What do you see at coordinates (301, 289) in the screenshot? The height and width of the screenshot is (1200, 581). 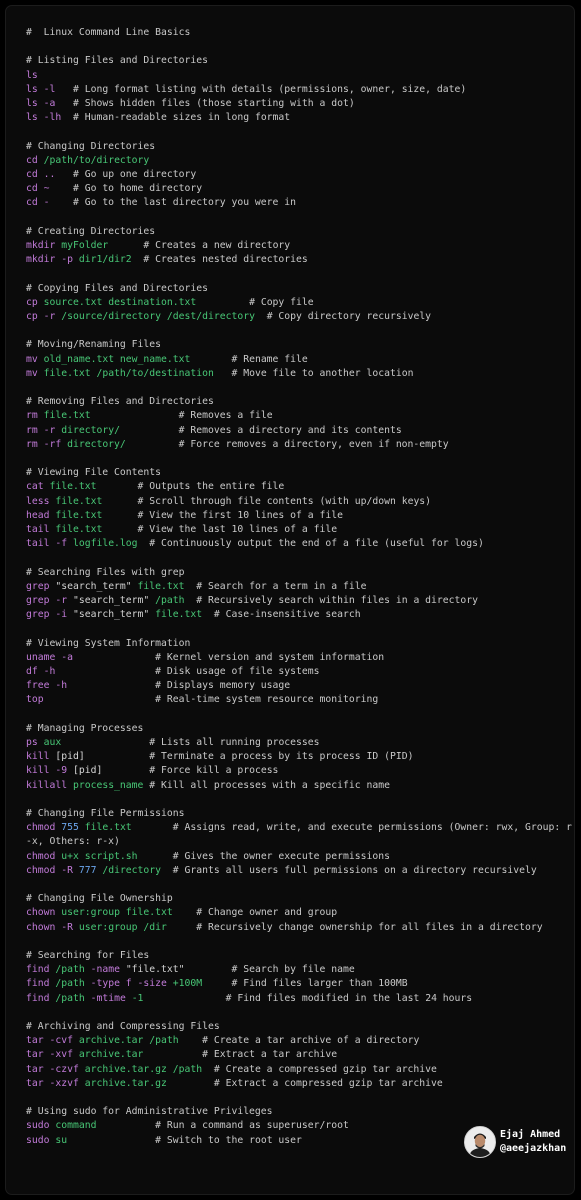 I see `code-line: # Copying Files and Directories` at bounding box center [301, 289].